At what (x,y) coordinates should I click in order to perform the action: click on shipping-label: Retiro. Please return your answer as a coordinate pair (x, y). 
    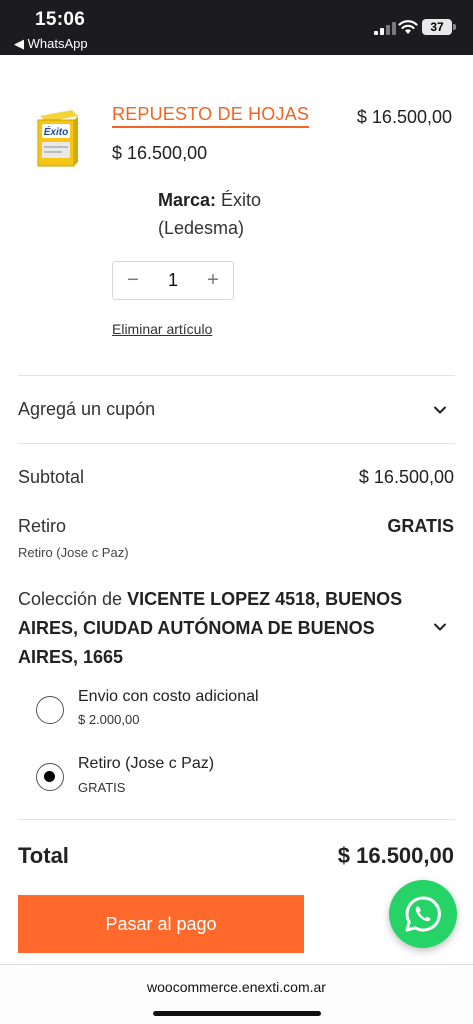
    Looking at the image, I should click on (42, 526).